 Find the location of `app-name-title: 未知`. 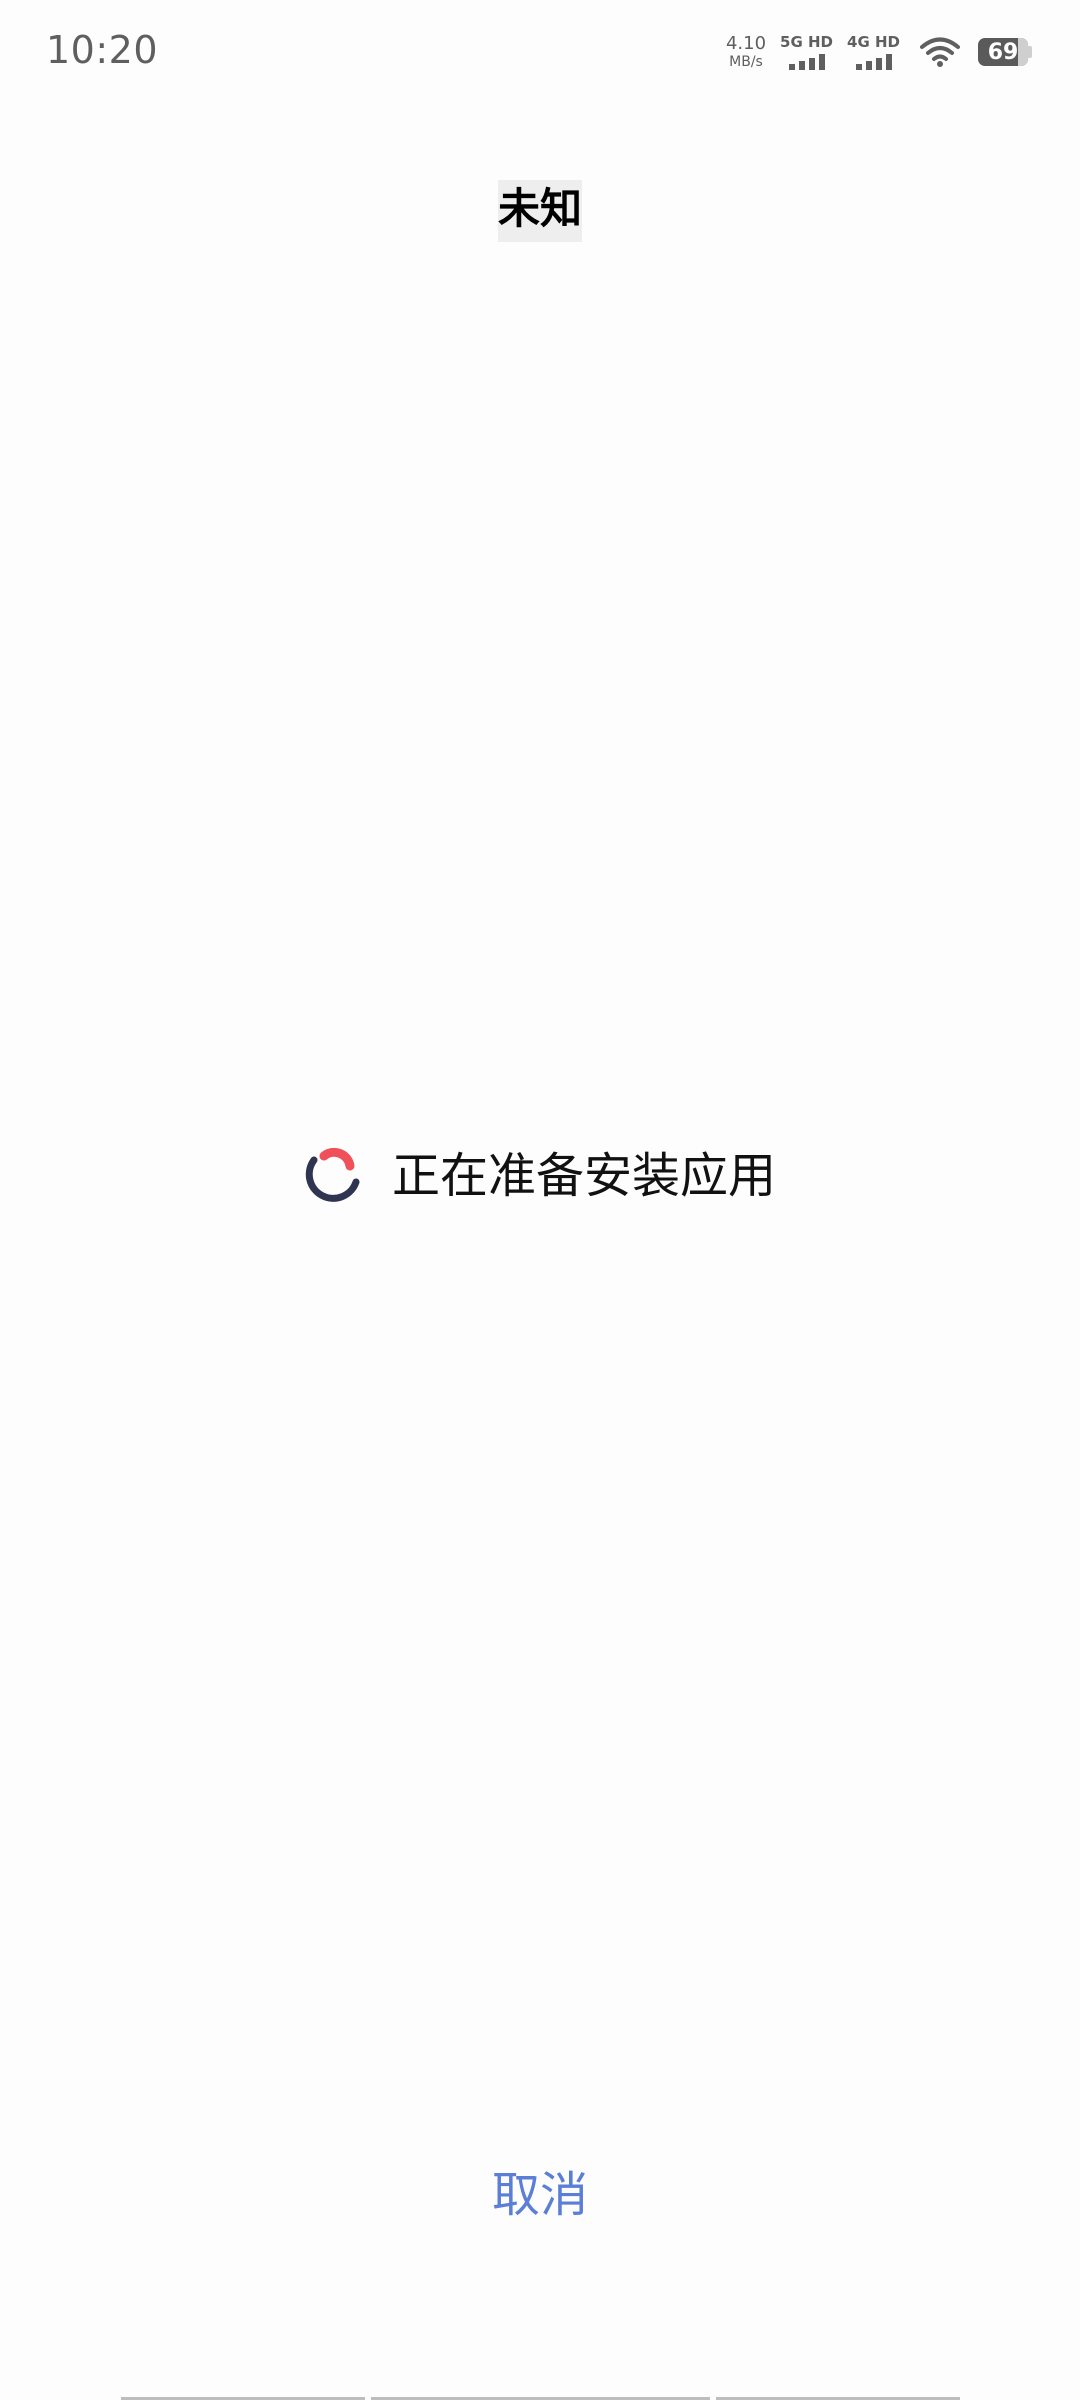

app-name-title: 未知 is located at coordinates (539, 211).